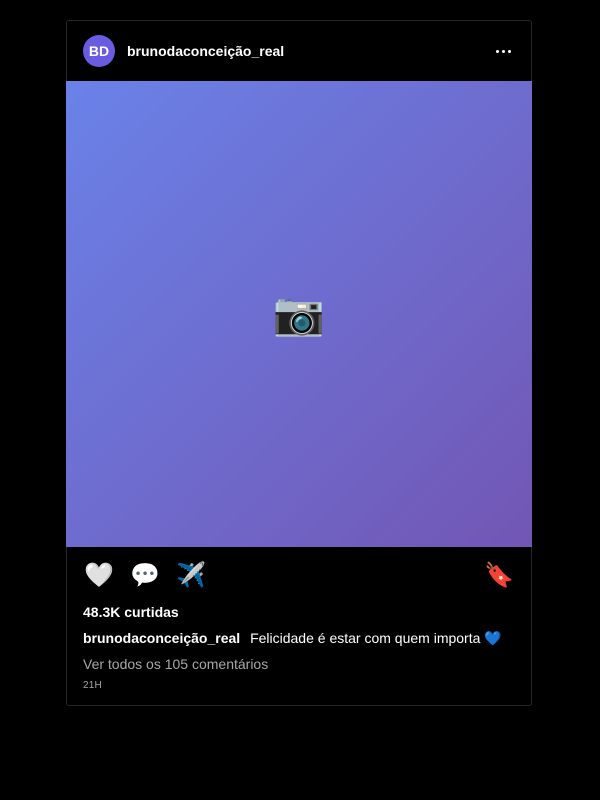 This screenshot has width=600, height=800. What do you see at coordinates (376, 638) in the screenshot?
I see `caption-text: Felicidade é estar com quem importa 💙` at bounding box center [376, 638].